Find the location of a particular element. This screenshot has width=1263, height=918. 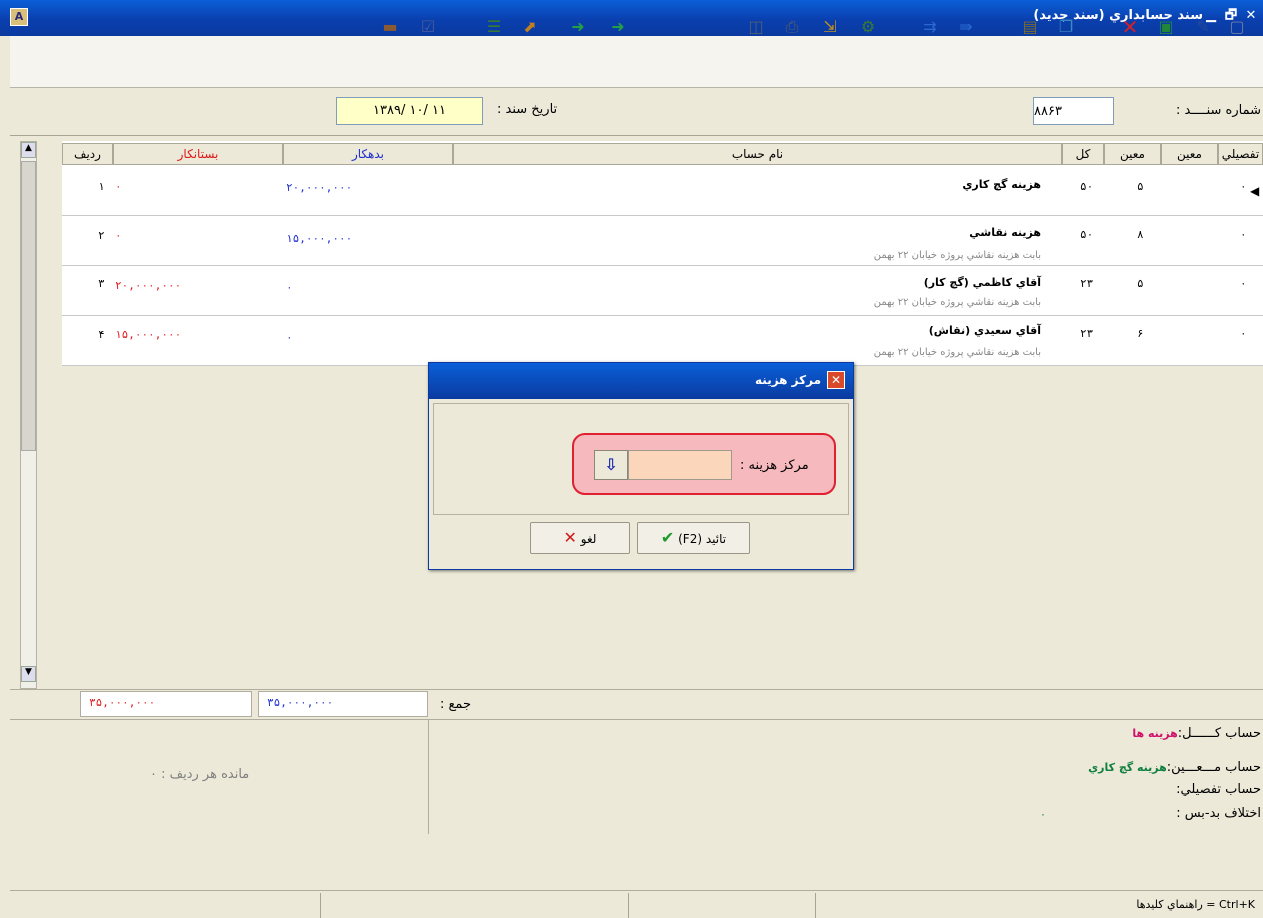

cost-center-label: مرکز هزينه : is located at coordinates (774, 465).